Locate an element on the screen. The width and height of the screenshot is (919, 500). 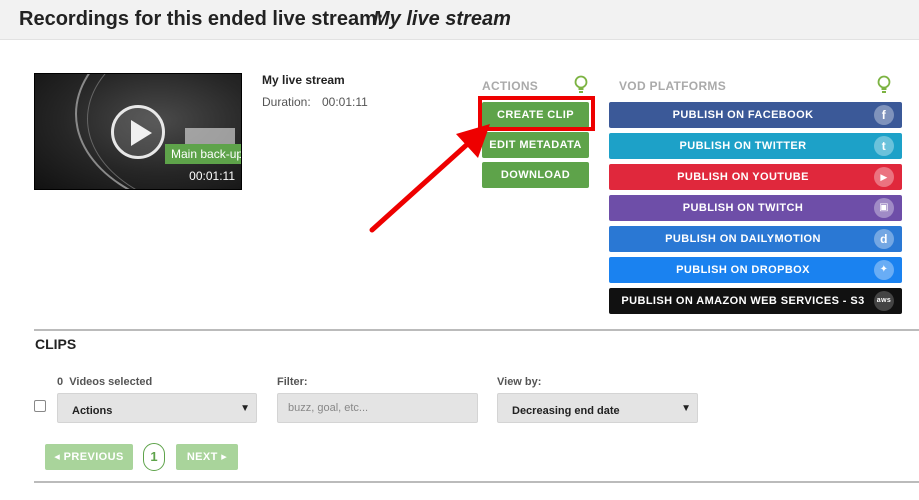
dropbox-icon: ✦ is located at coordinates (884, 270).